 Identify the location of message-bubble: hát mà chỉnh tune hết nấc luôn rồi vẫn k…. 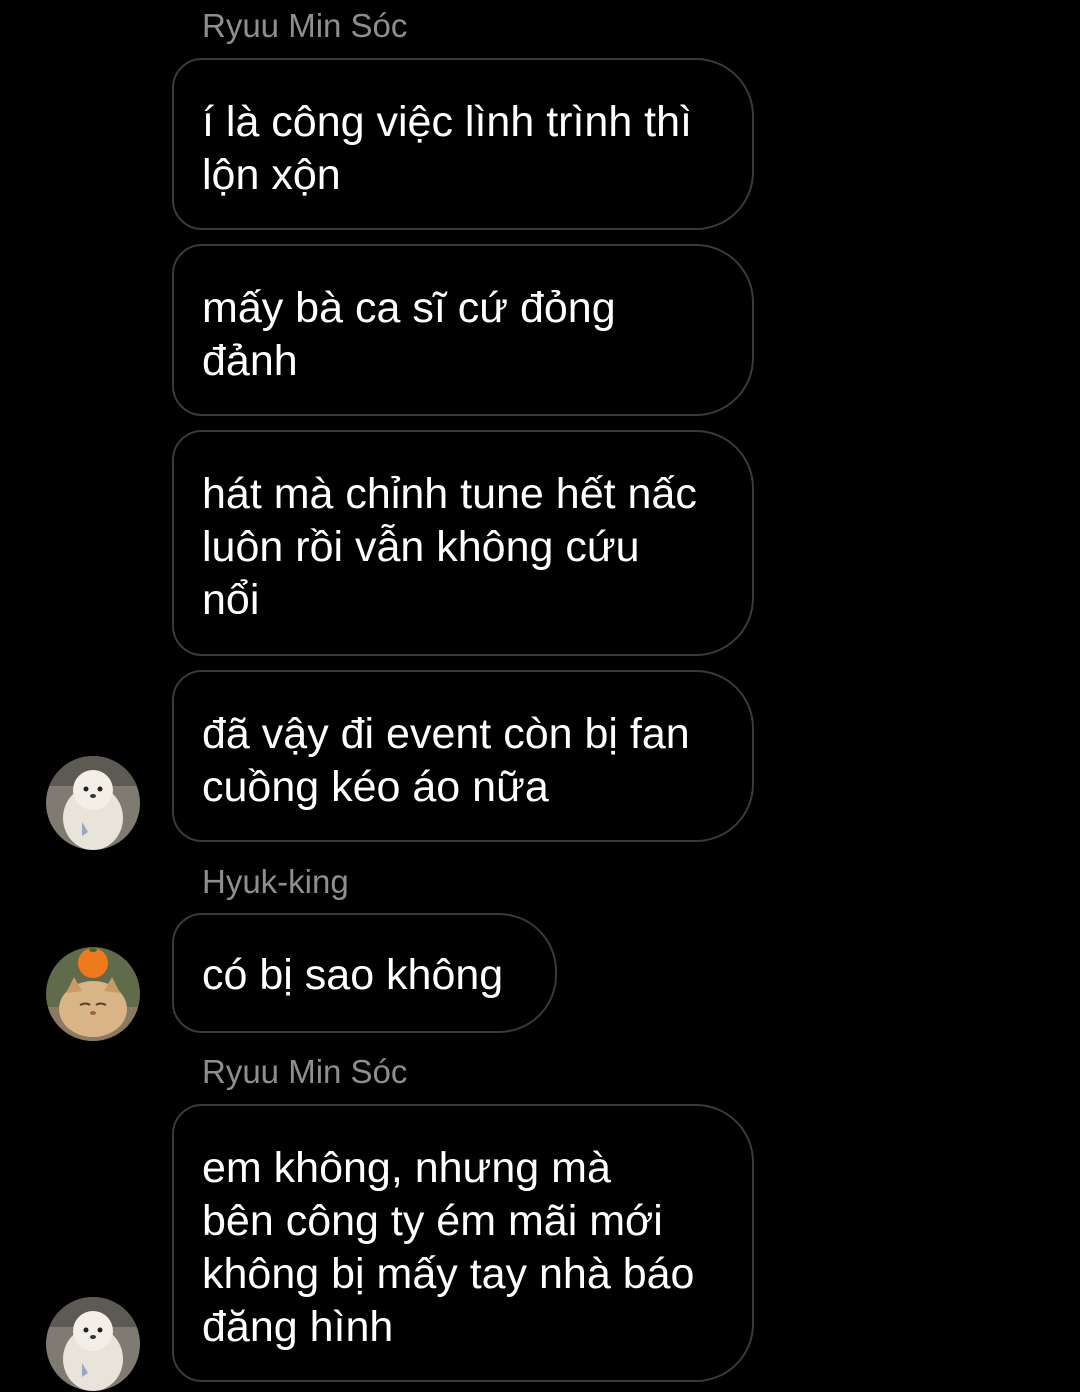
(463, 543).